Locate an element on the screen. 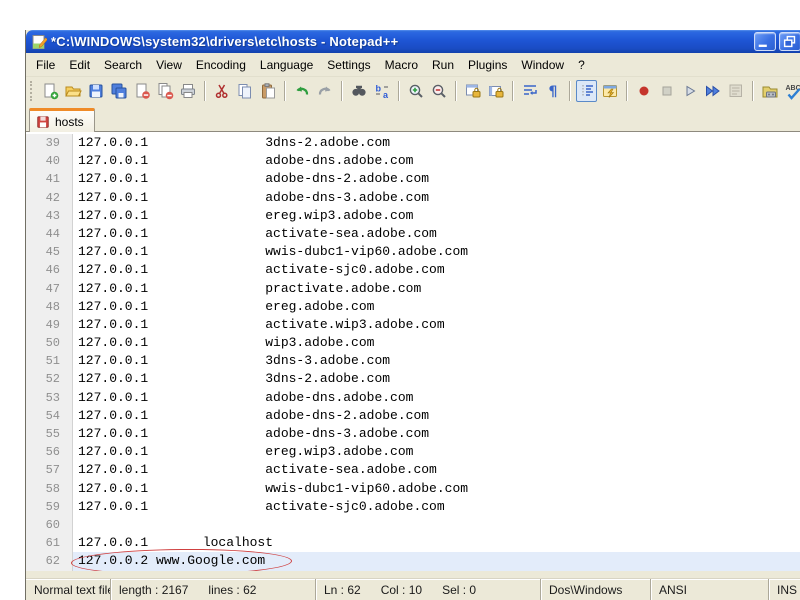 Image resolution: width=800 pixels, height=600 pixels. line-number: 50 is located at coordinates (49, 343).